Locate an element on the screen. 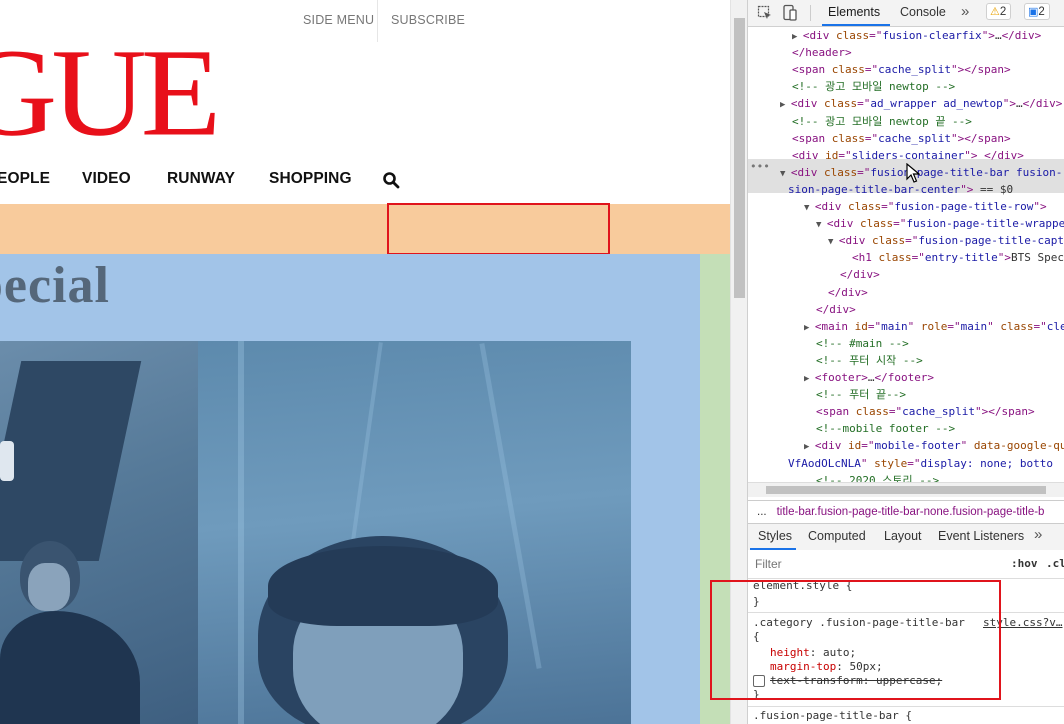 This screenshot has width=1064, height=724. dom-node-line: ▶ <div class="fusion-clearfix">…</div> is located at coordinates (916, 35).